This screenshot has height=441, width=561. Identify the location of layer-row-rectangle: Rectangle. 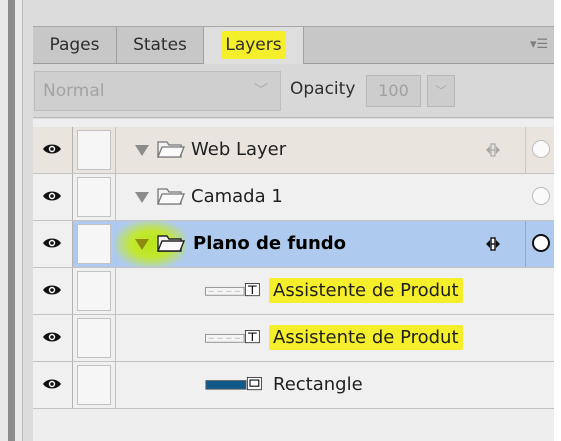
(293, 385).